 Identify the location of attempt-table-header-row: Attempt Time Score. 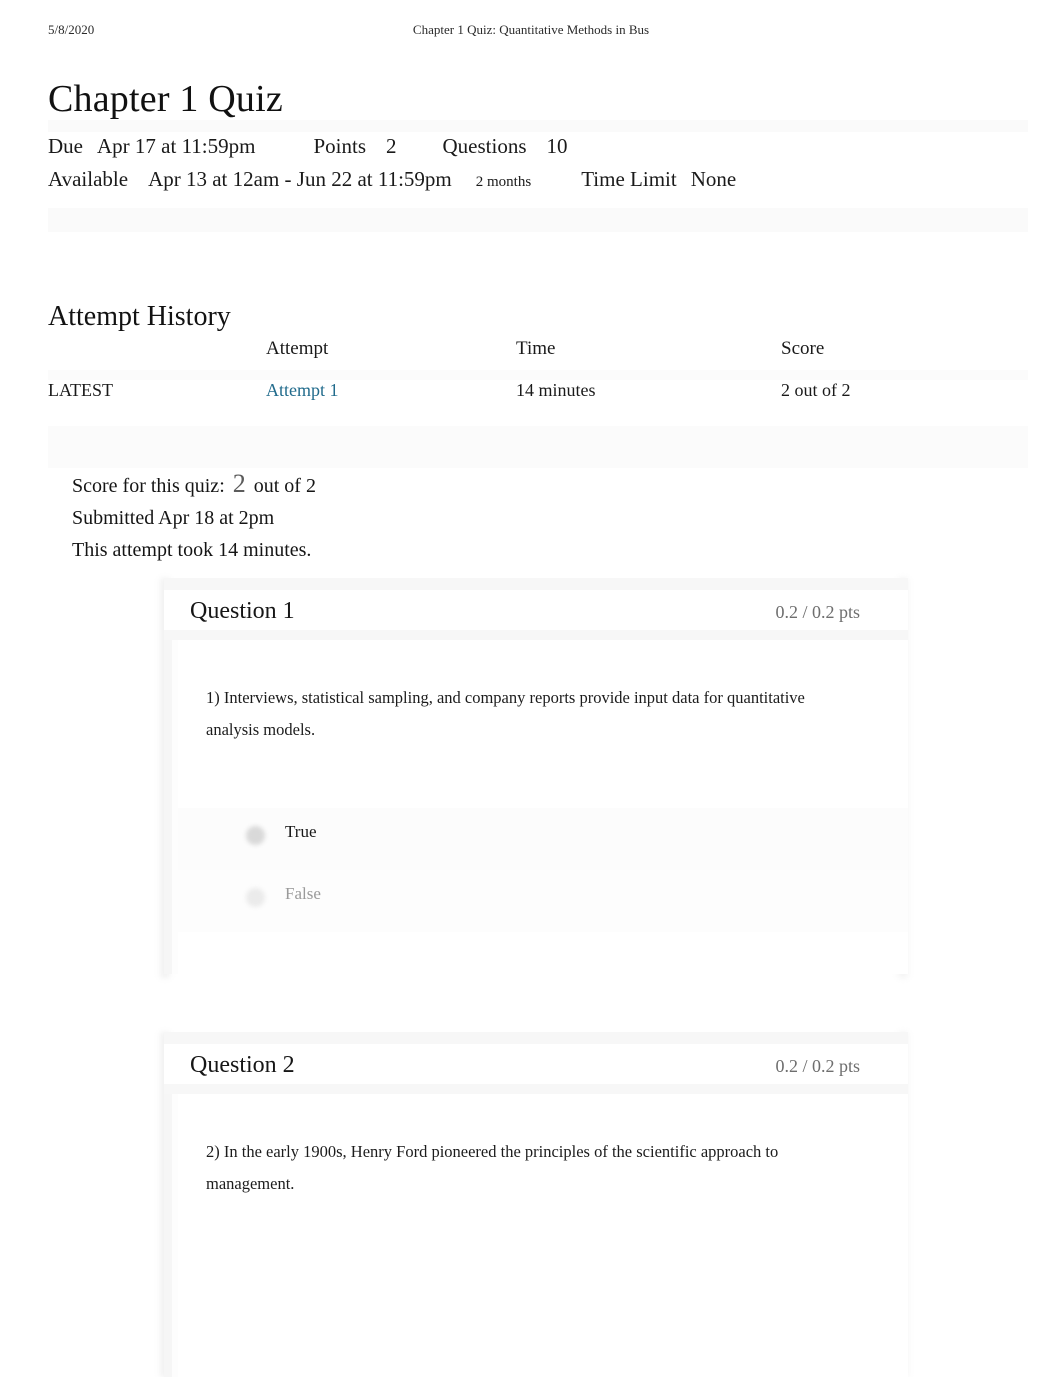
(538, 354).